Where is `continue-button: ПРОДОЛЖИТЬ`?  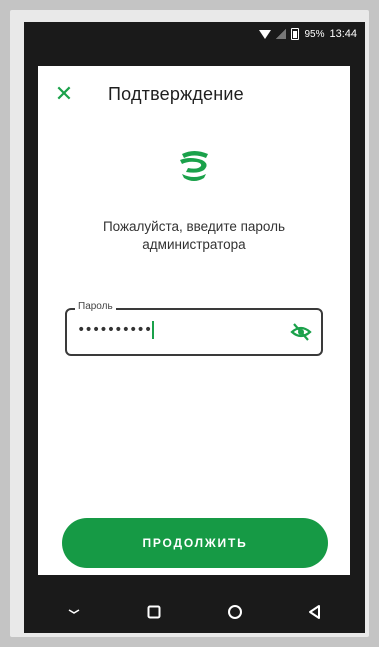 continue-button: ПРОДОЛЖИТЬ is located at coordinates (195, 543).